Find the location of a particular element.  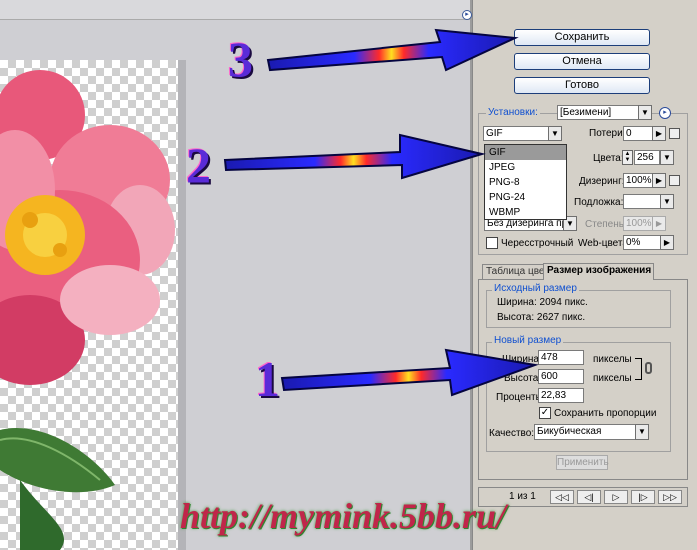

save-button: Сохранить is located at coordinates (582, 37).